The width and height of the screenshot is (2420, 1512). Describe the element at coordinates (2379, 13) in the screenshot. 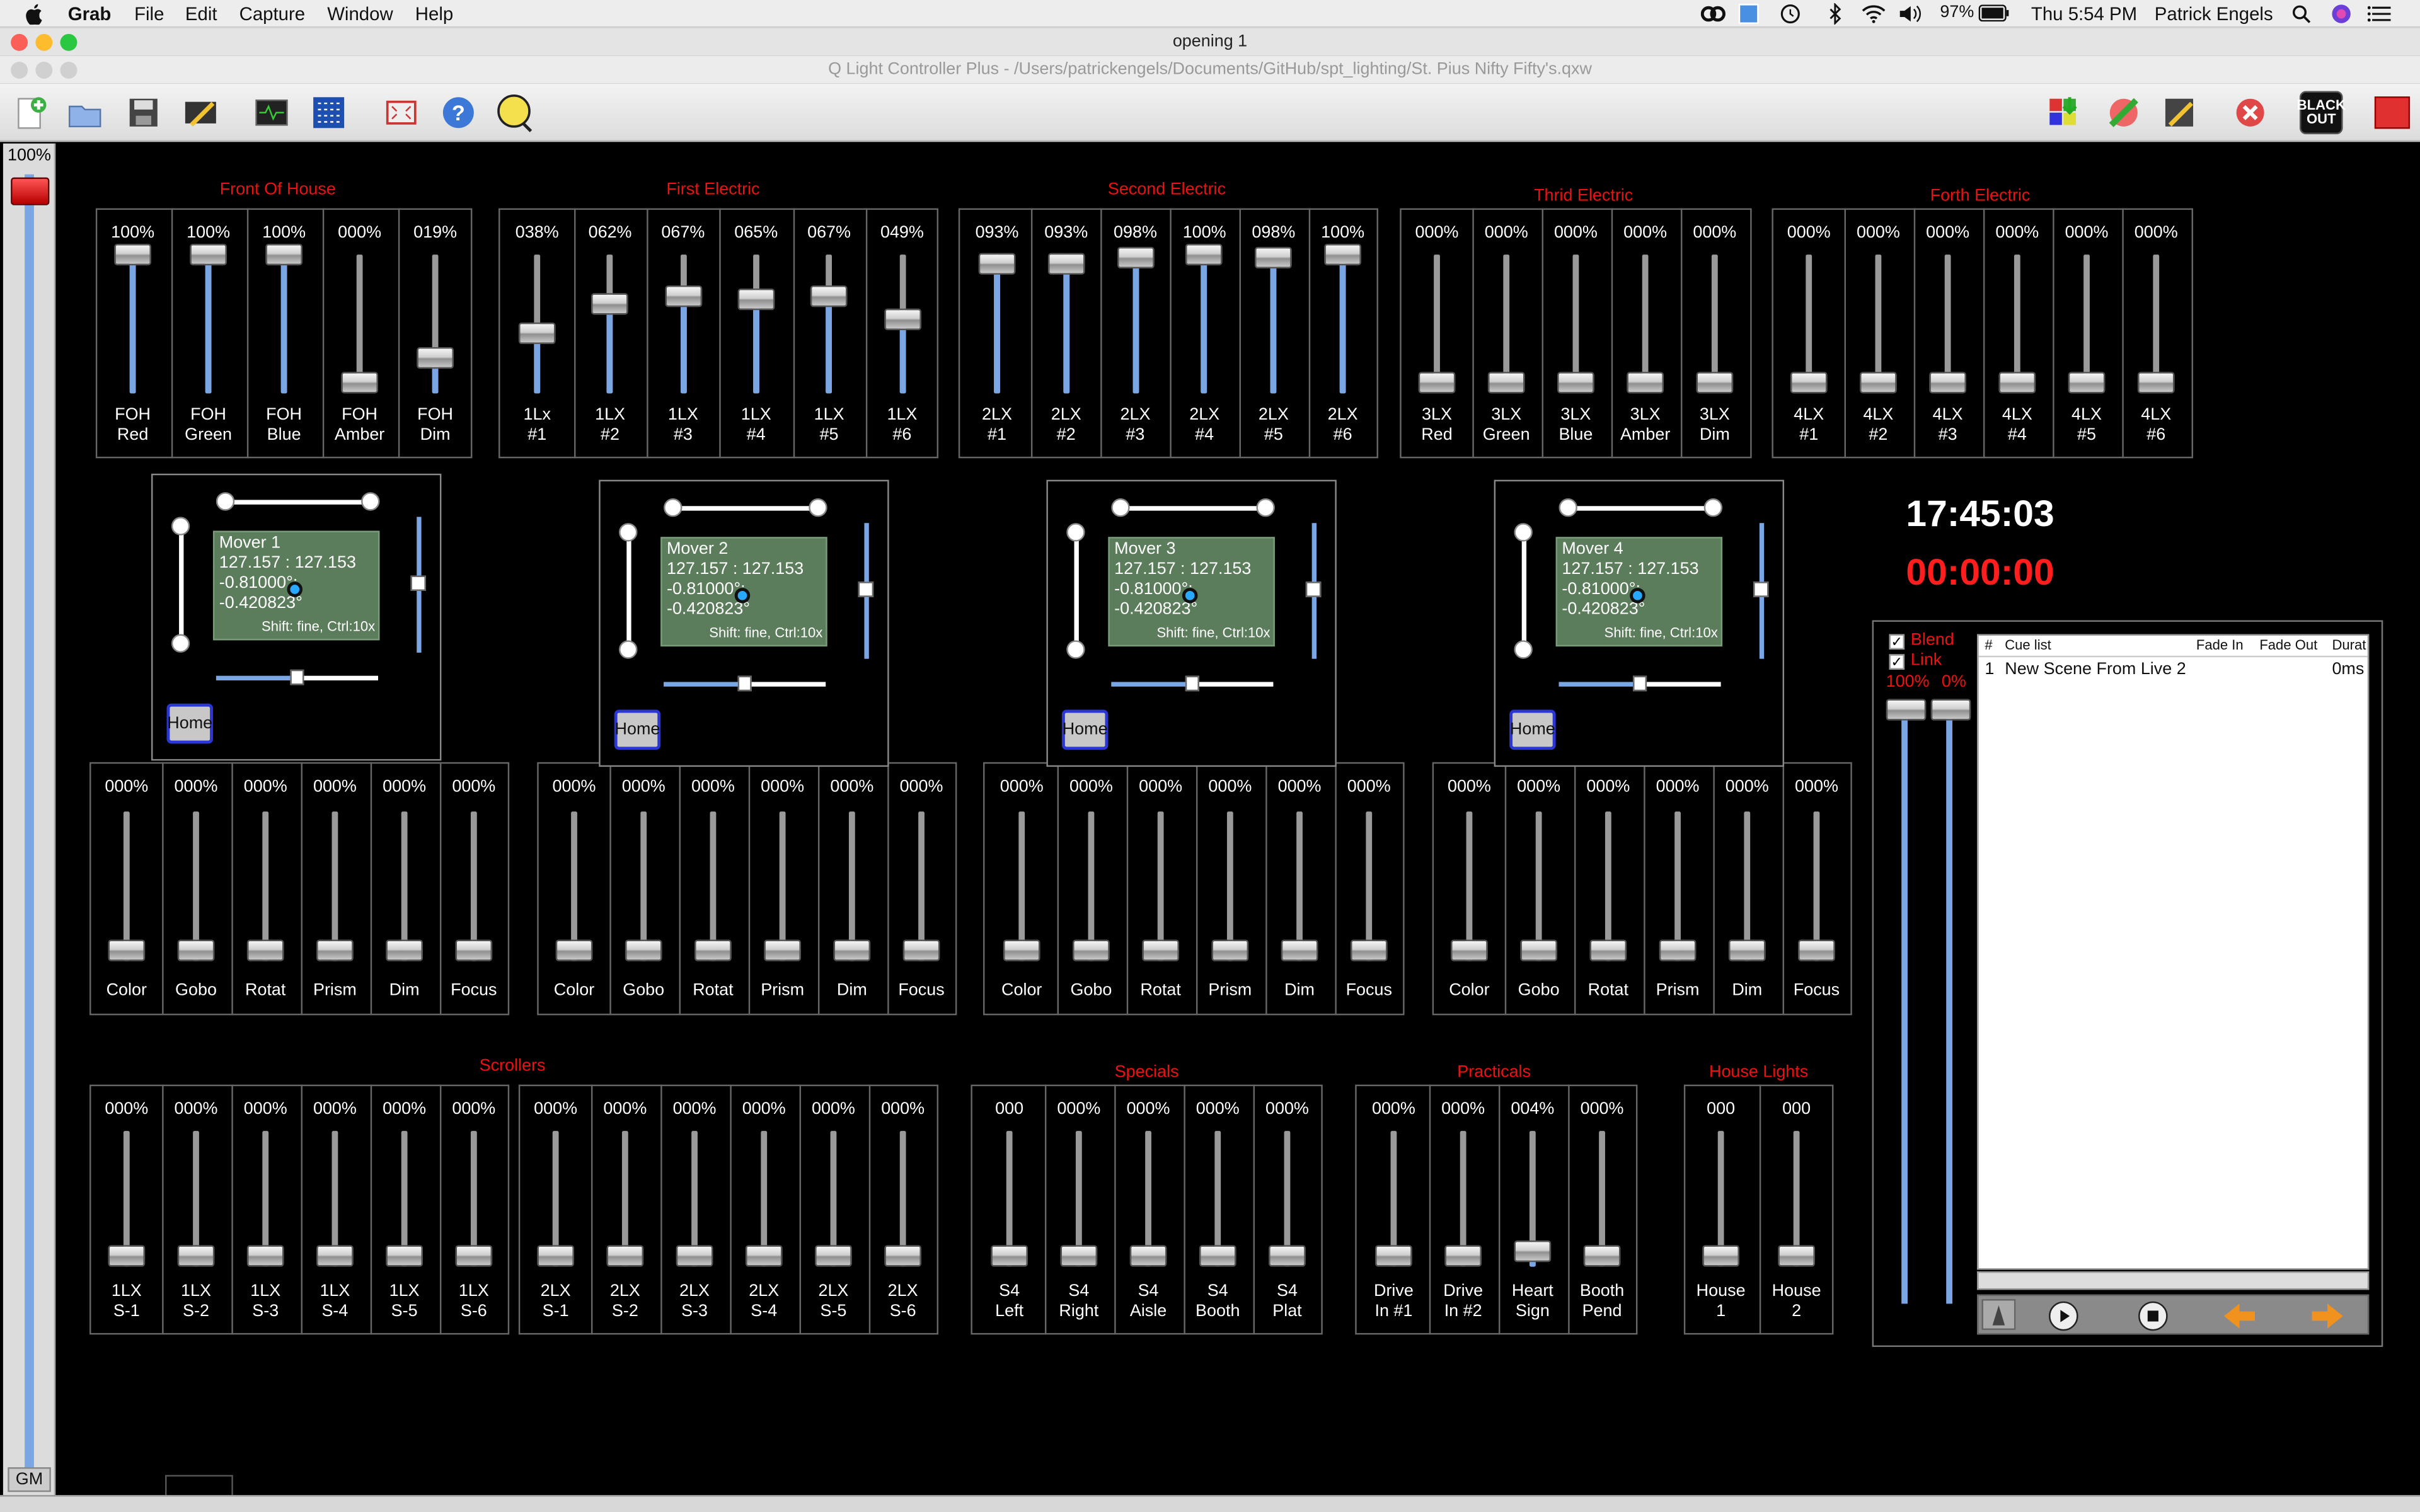

I see `notification-center-icon` at that location.